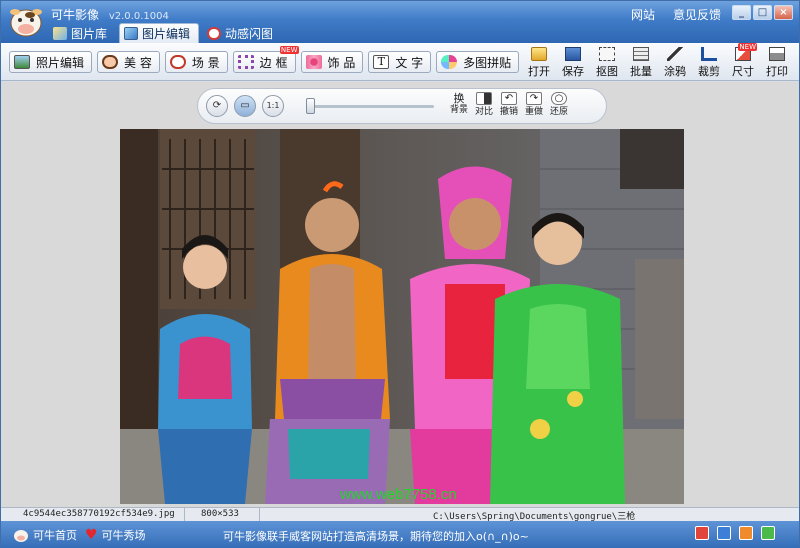  What do you see at coordinates (376, 536) in the screenshot?
I see `news-ticker: 可牛影像联手威客网站打造高清场景，期待您的加入o(∩_∩)o~` at bounding box center [376, 536].